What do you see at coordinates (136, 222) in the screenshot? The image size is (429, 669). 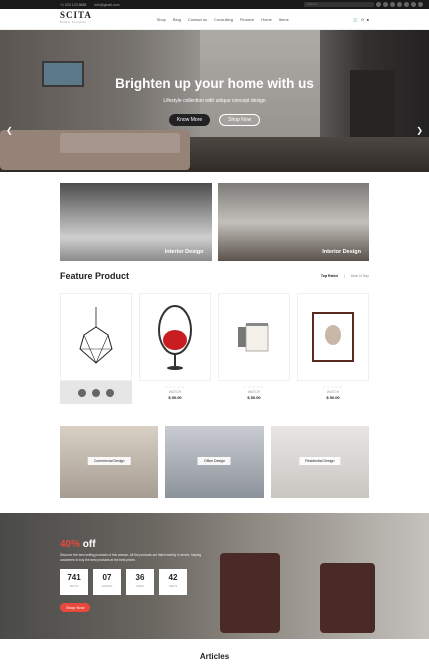 I see `interior-banner-1: Interior Design` at bounding box center [136, 222].